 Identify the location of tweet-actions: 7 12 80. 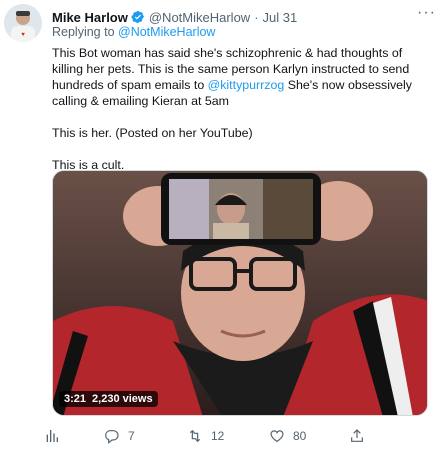
(234, 438).